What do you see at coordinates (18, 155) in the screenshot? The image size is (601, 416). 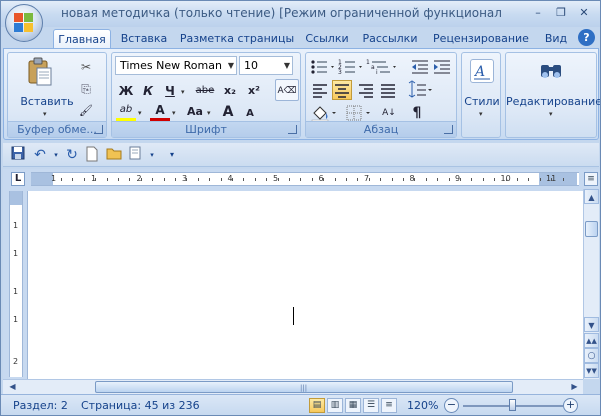 I see `save-icon` at bounding box center [18, 155].